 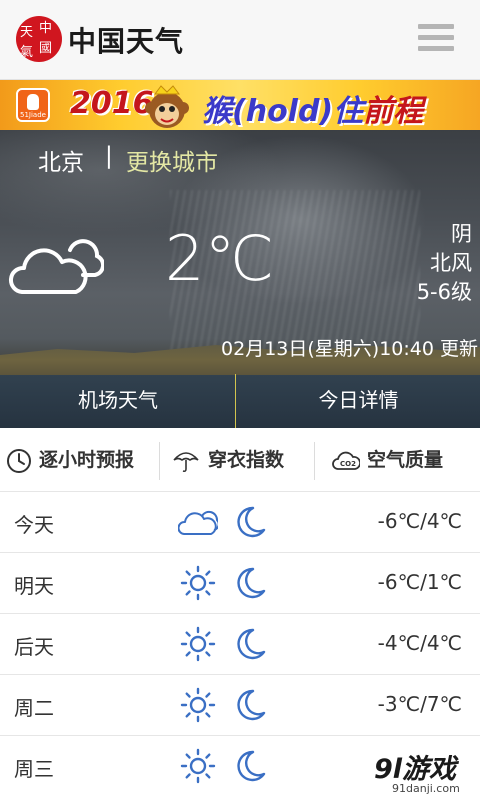 I want to click on forecast-range: -6℃/4℃, so click(x=419, y=521).